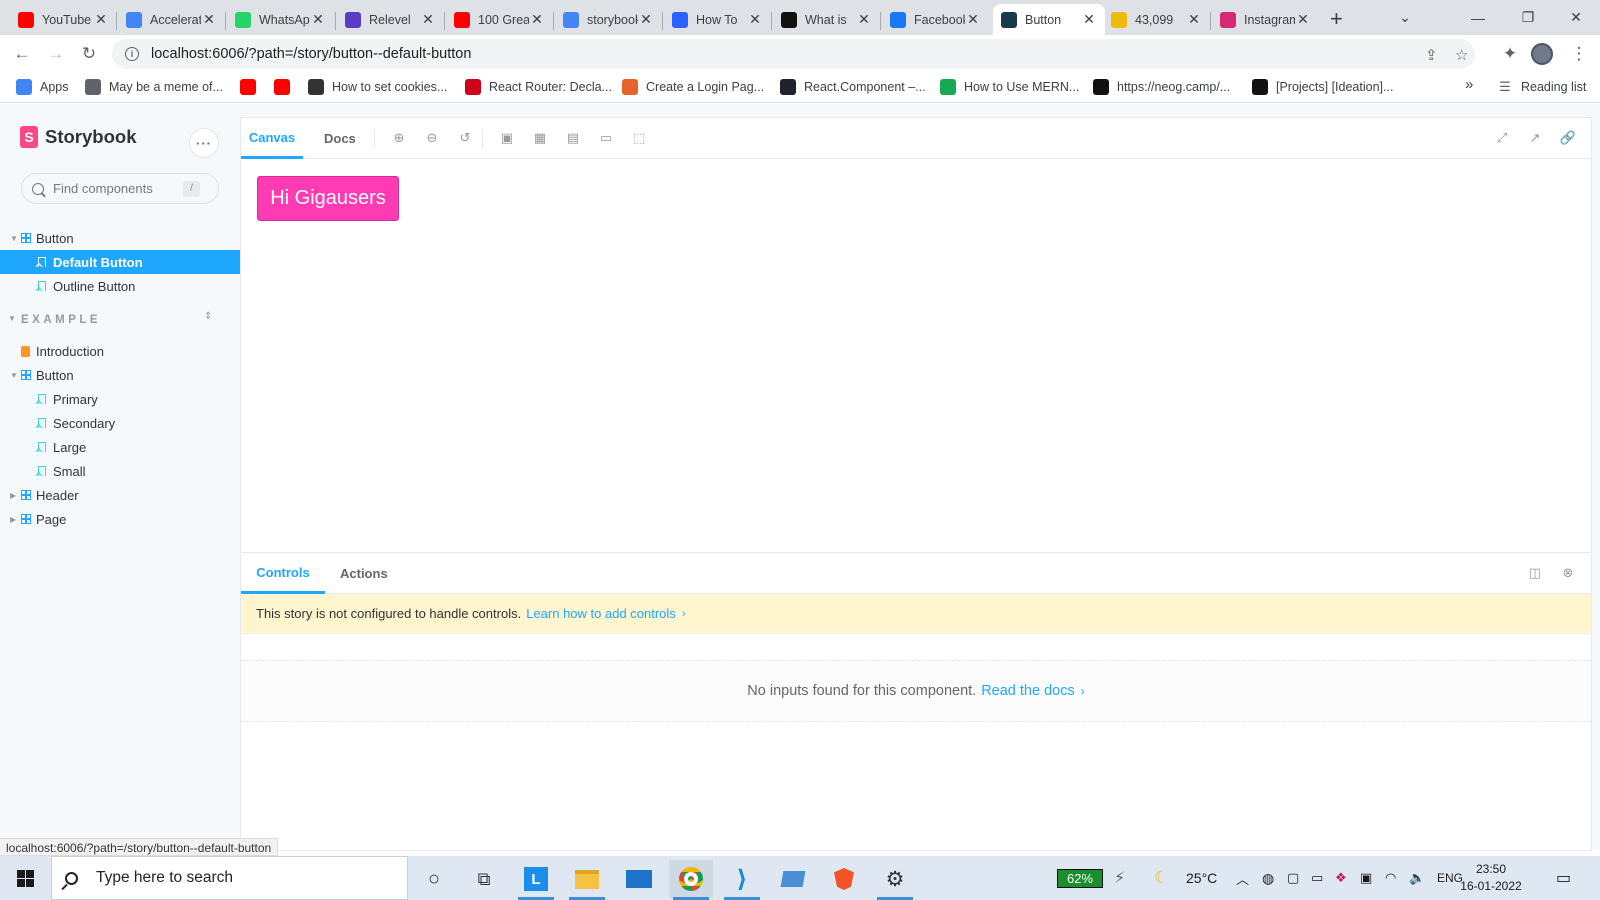 The width and height of the screenshot is (1600, 900). Describe the element at coordinates (434, 879) in the screenshot. I see `cortana-icon: ○` at that location.